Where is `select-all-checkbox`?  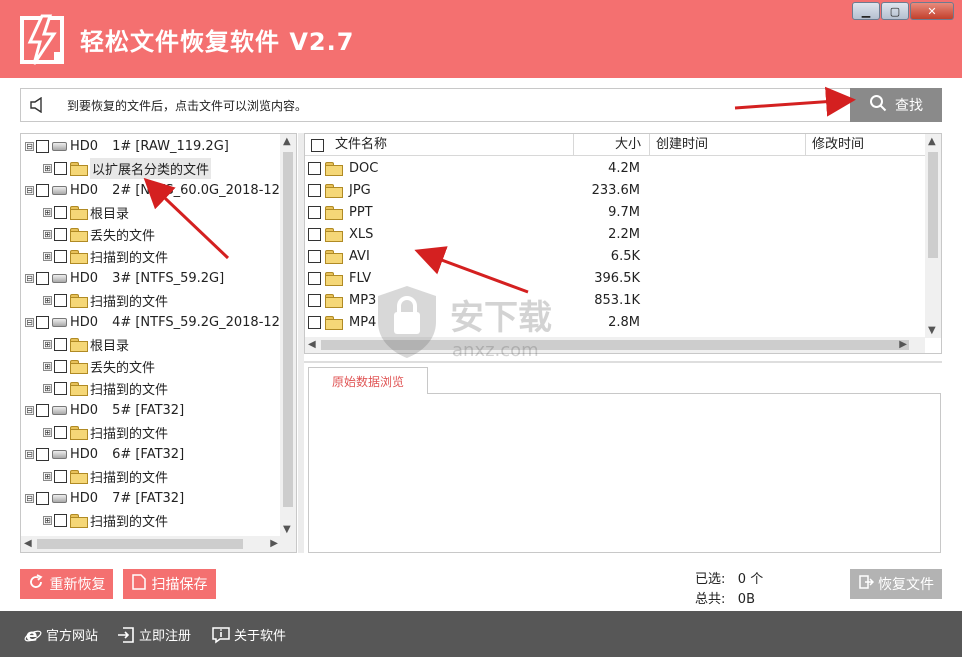 select-all-checkbox is located at coordinates (317, 145).